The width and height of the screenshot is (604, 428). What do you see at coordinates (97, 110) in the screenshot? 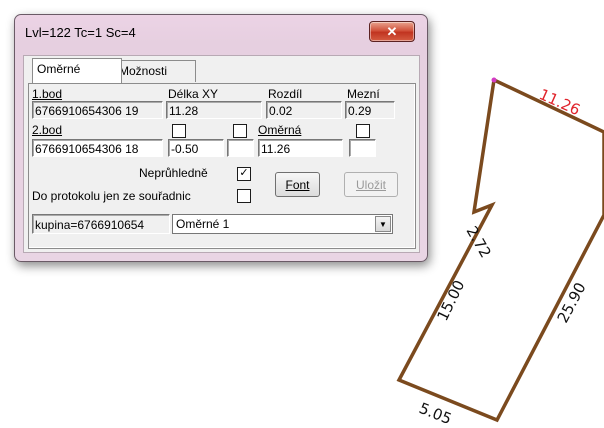
I see `bod1-field: 6766910654306 19` at bounding box center [97, 110].